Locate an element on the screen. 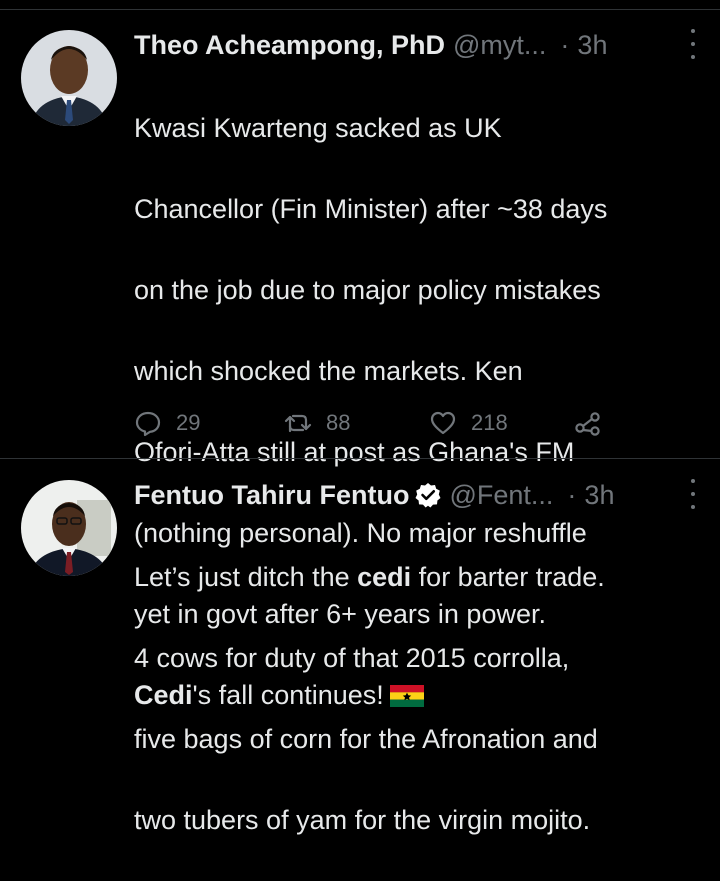 This screenshot has width=720, height=881. share-button is located at coordinates (588, 423).